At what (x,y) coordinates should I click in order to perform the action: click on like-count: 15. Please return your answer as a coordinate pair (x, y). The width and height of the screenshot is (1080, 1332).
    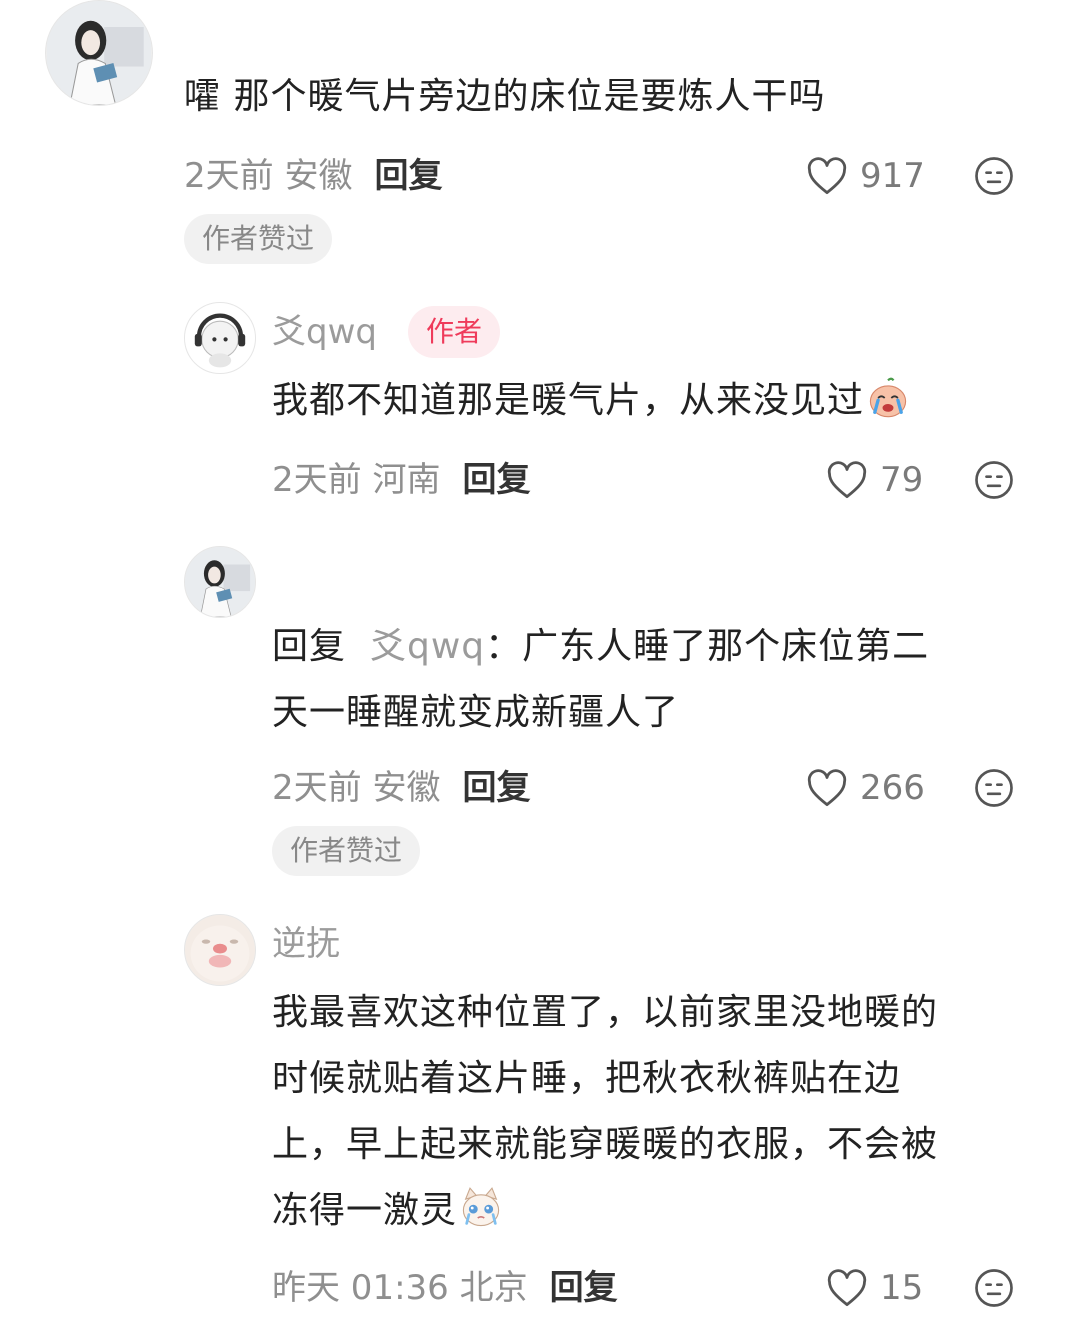
    Looking at the image, I should click on (902, 1288).